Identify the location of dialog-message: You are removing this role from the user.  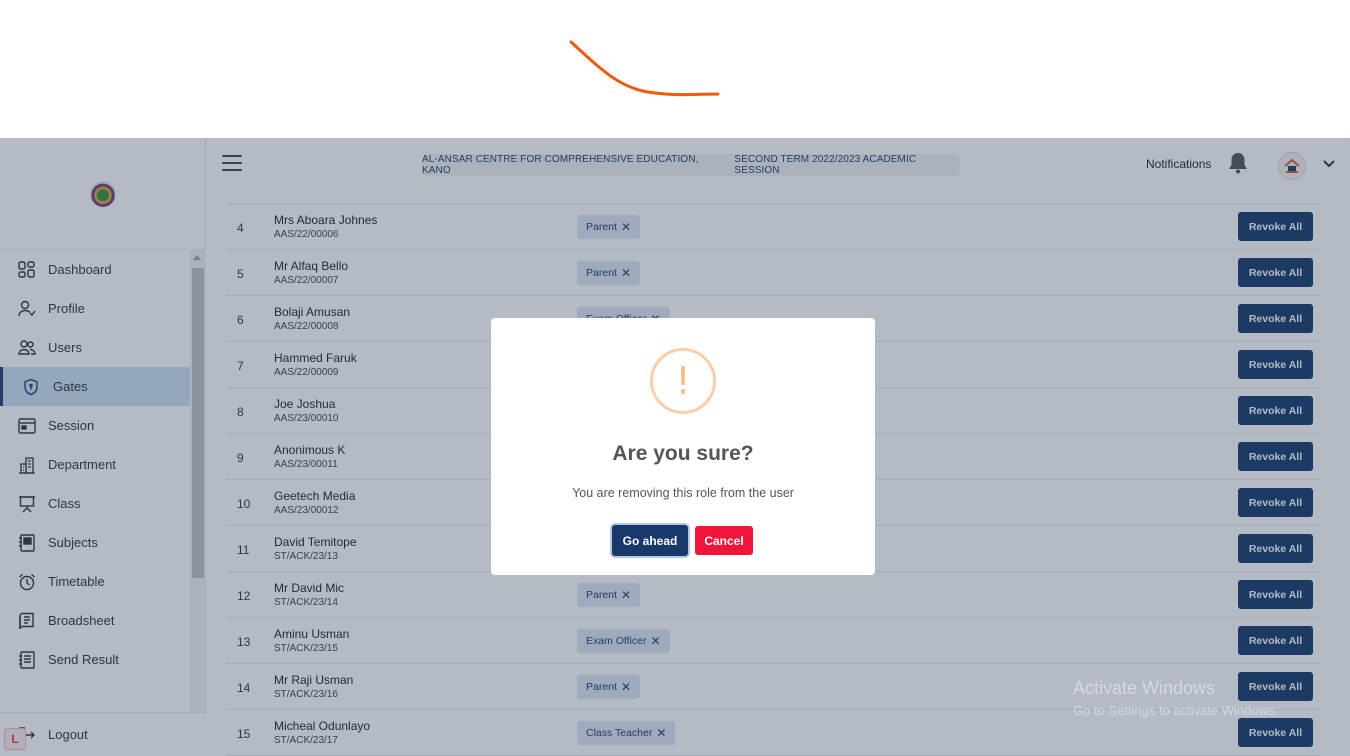
(683, 493).